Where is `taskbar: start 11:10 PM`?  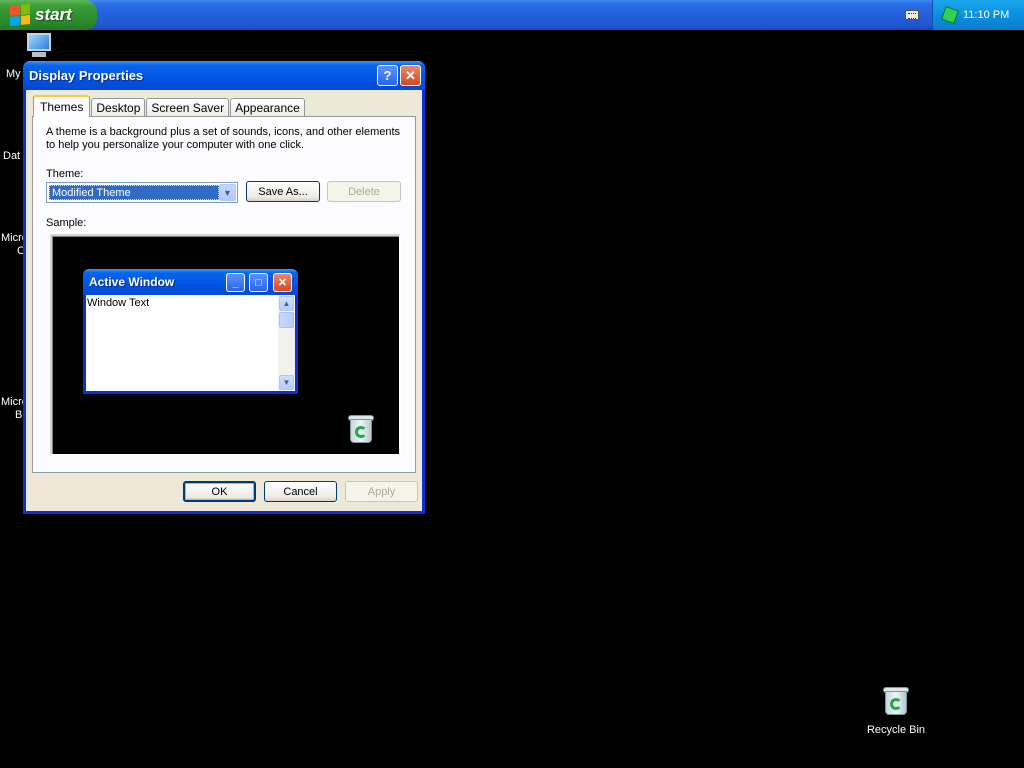
taskbar: start 11:10 PM is located at coordinates (512, 15).